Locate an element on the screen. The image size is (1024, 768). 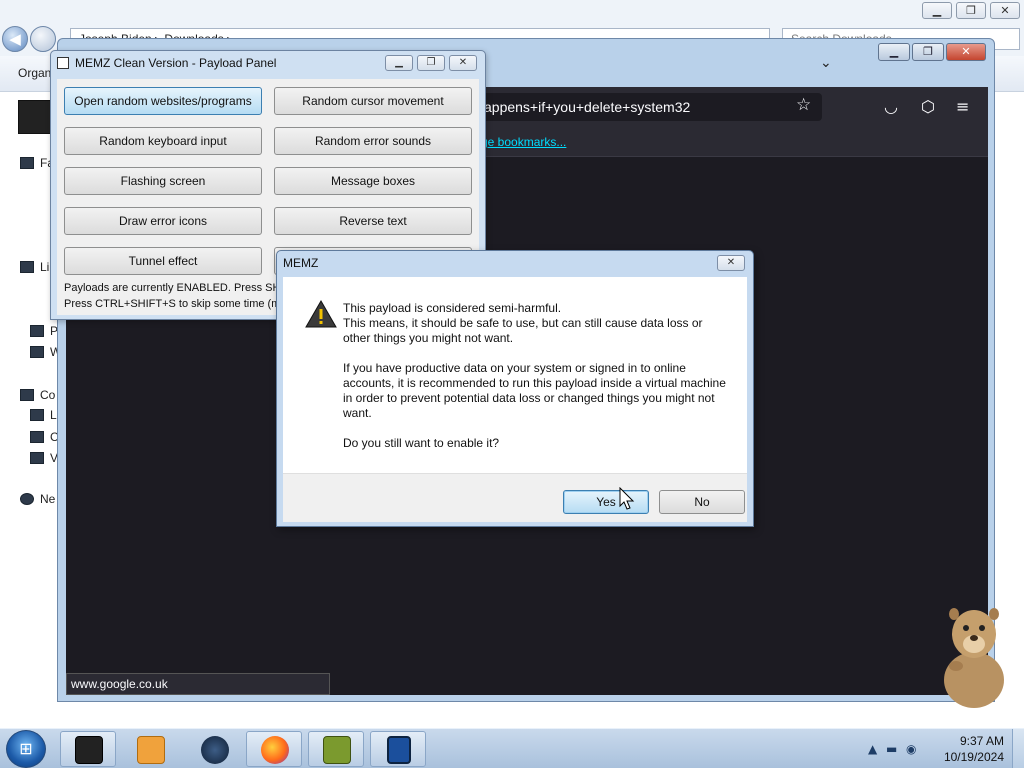
sidebar-item-network: Ne is located at coordinates (37, 499).